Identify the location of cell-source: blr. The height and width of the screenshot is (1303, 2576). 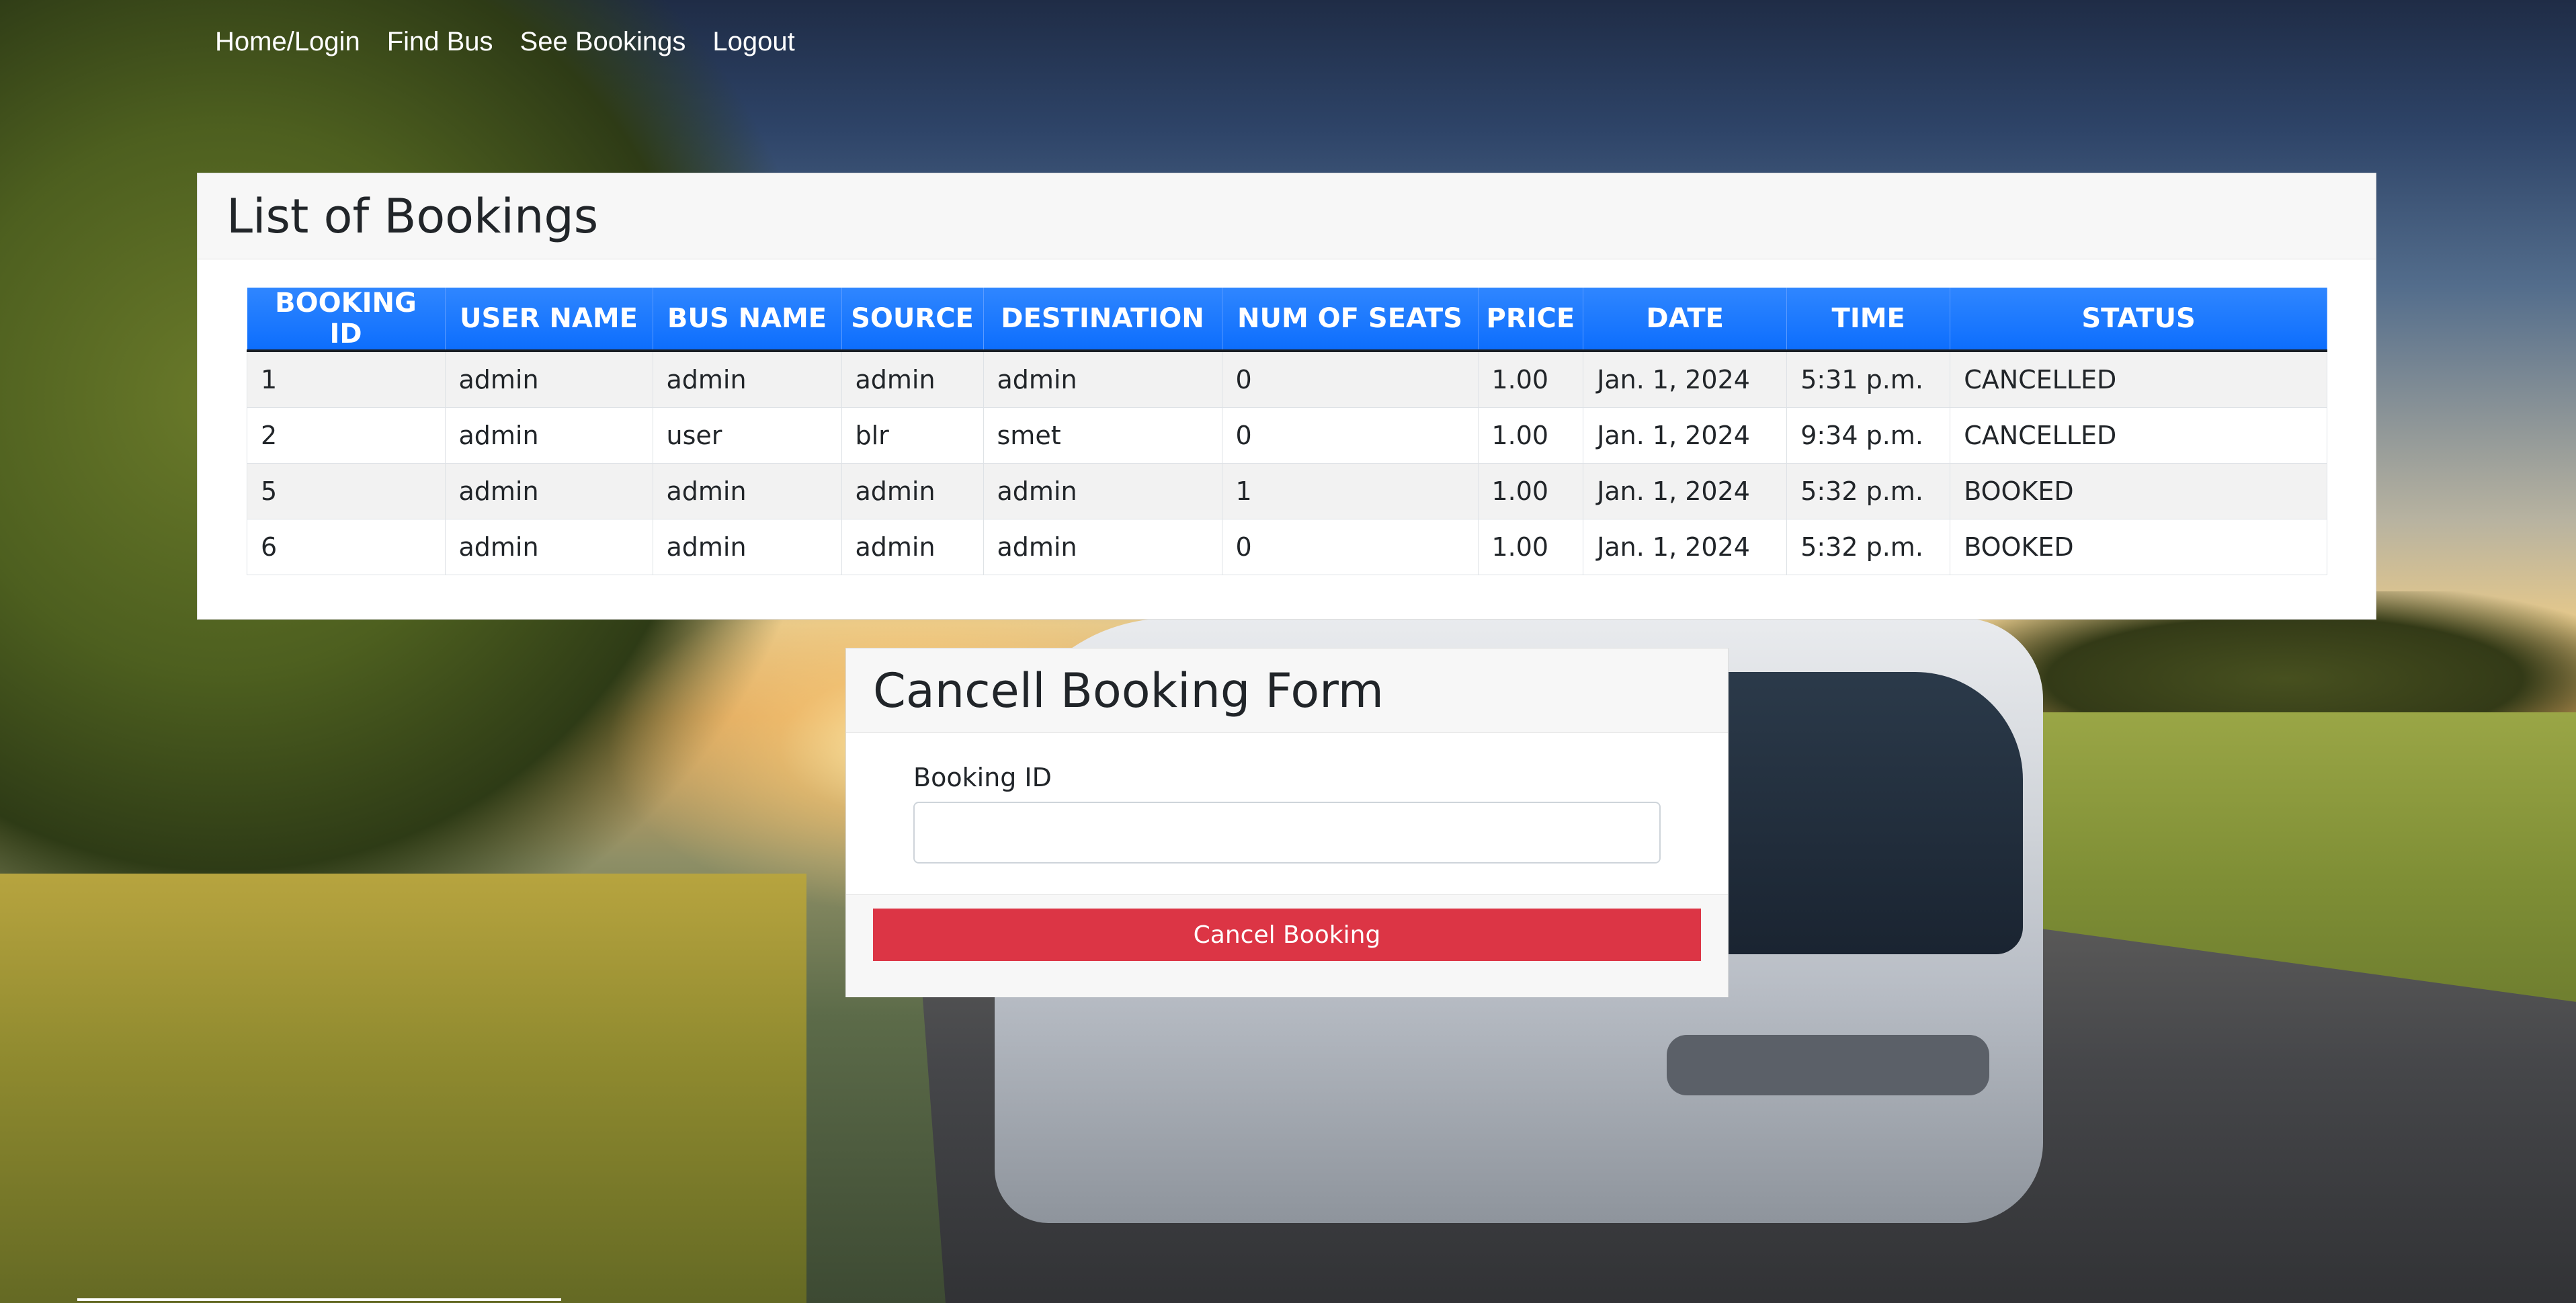
(912, 436).